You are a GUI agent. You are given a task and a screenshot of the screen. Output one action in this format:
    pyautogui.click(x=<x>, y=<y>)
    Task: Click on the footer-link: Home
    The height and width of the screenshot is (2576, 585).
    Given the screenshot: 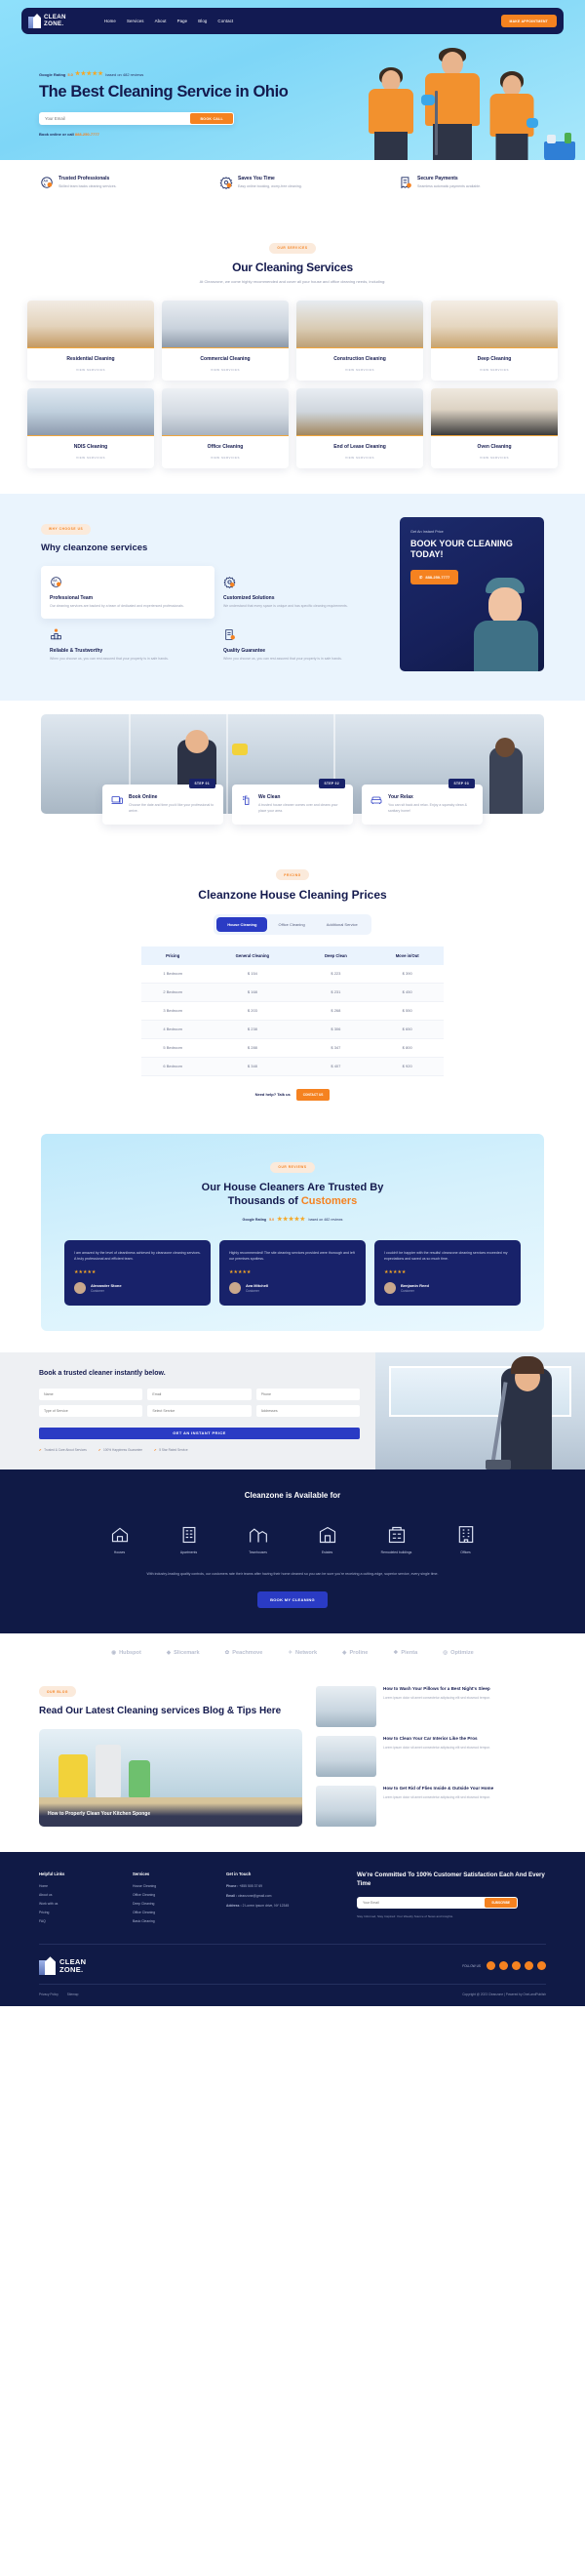 What is the action you would take?
    pyautogui.click(x=77, y=1886)
    